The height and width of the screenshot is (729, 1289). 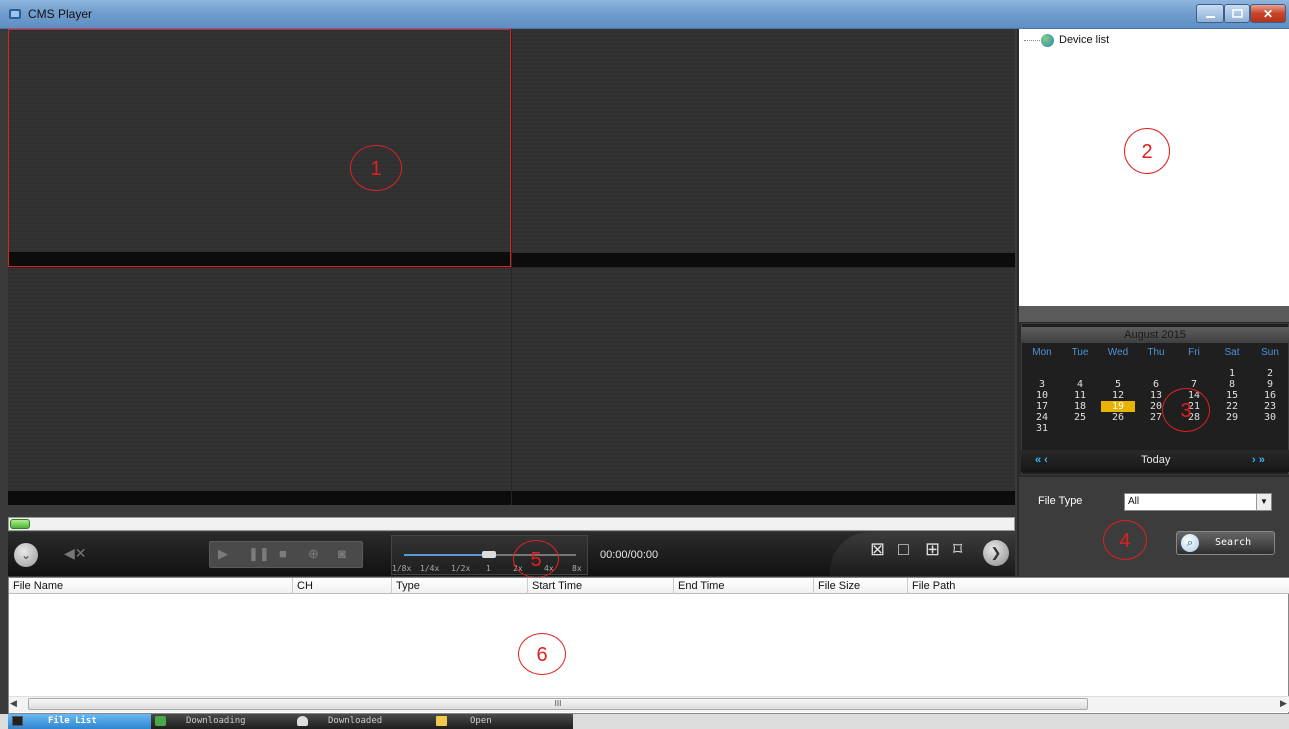 I want to click on calendar-day: 17, so click(x=1042, y=406).